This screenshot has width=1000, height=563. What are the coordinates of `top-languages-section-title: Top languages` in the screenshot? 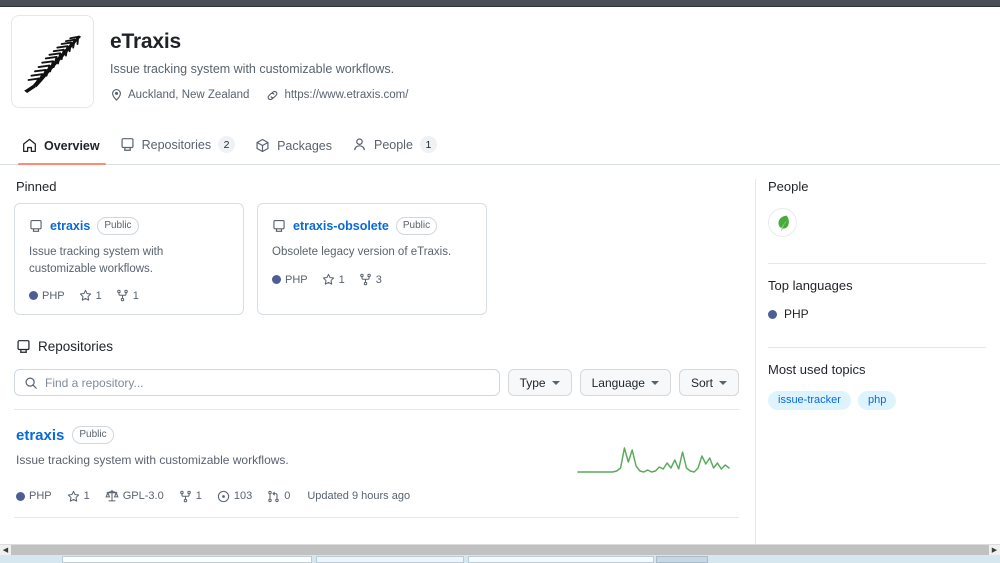 It's located at (810, 285).